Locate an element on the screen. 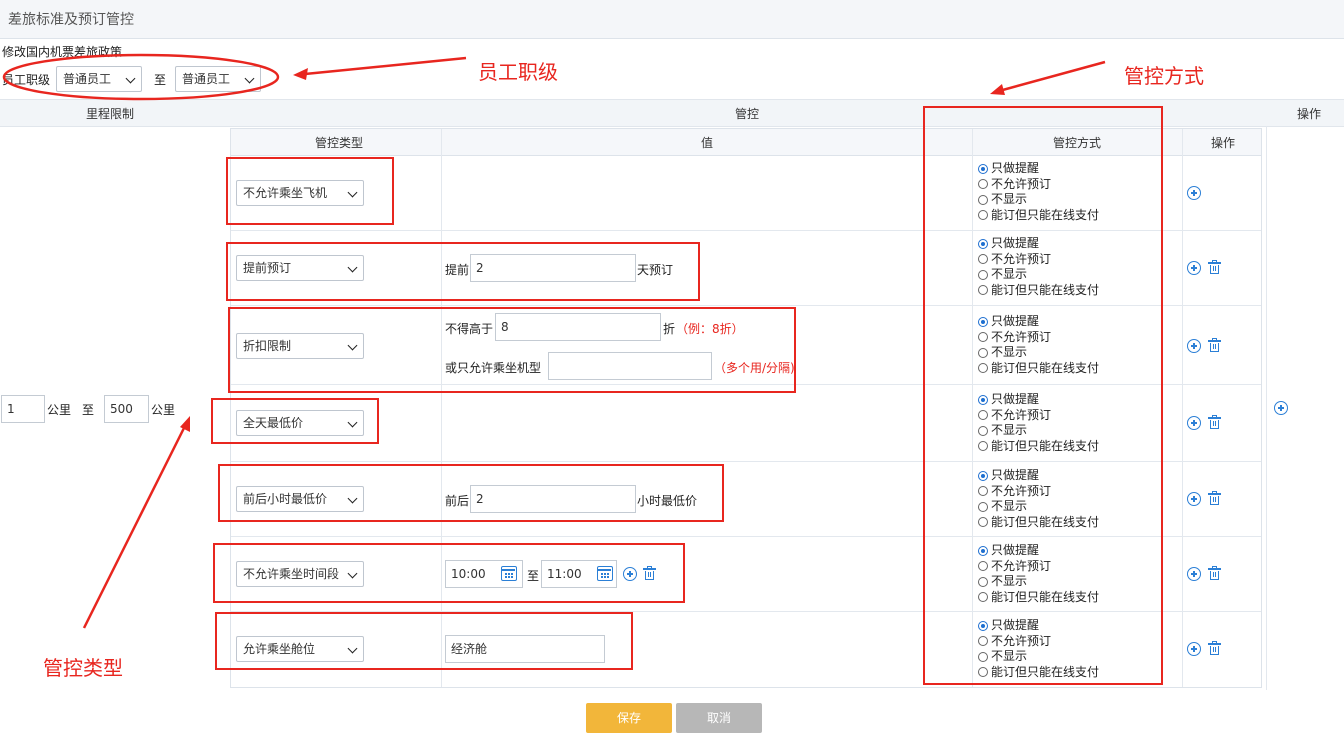 The image size is (1344, 741). header-operation: 操作 is located at coordinates (1309, 114).